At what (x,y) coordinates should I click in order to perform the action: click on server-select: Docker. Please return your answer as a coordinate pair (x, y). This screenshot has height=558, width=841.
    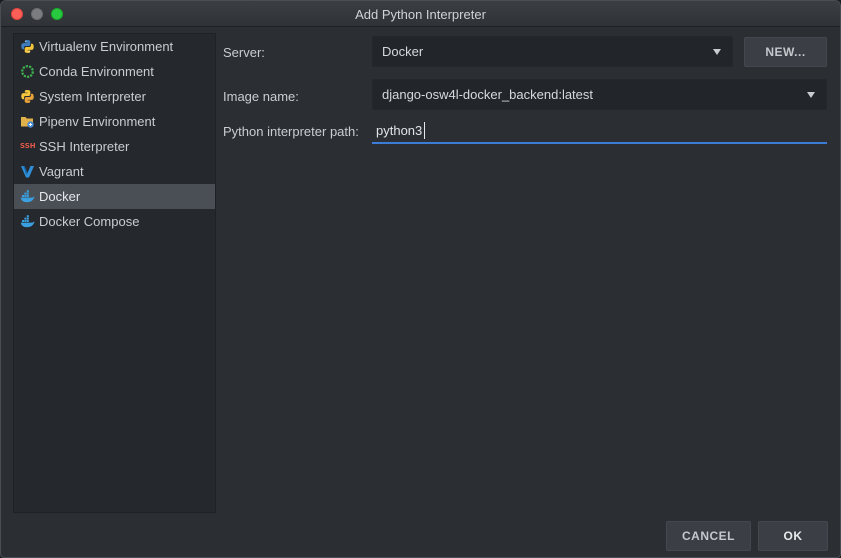
    Looking at the image, I should click on (552, 51).